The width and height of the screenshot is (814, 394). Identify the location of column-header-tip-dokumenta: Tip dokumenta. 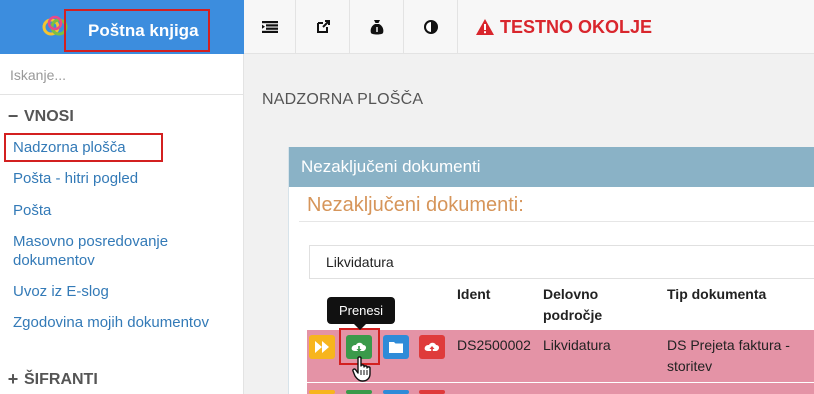
(716, 294).